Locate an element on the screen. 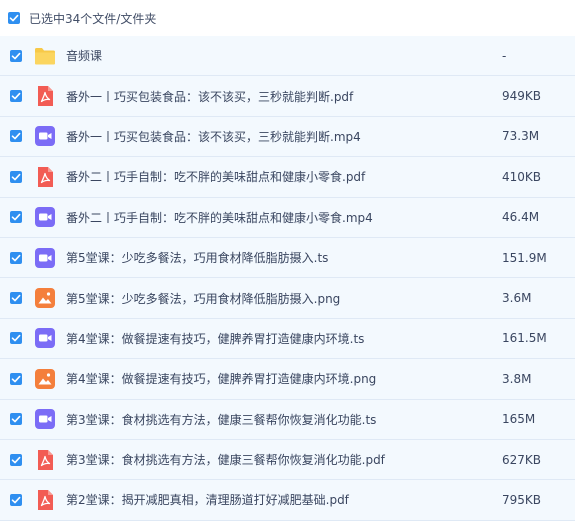  file-size: 627KB is located at coordinates (522, 459).